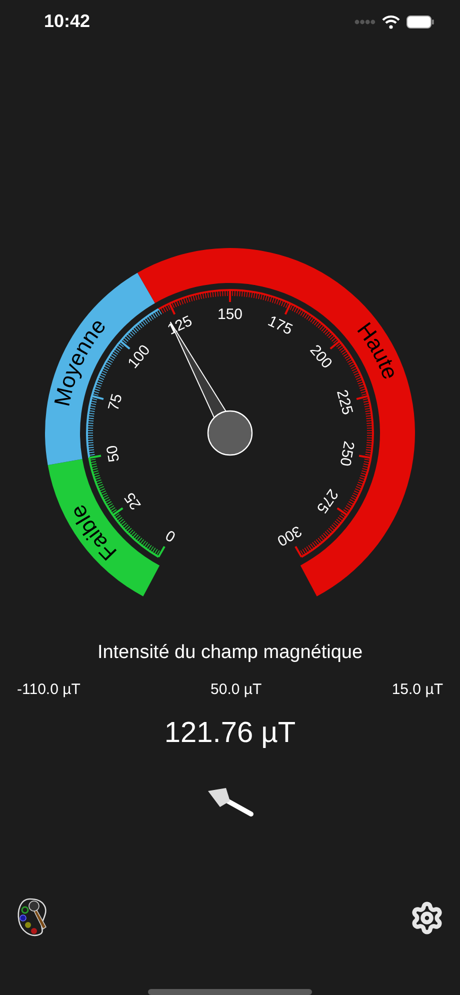 The height and width of the screenshot is (995, 460). Describe the element at coordinates (344, 402) in the screenshot. I see `scale-label: 225` at that location.